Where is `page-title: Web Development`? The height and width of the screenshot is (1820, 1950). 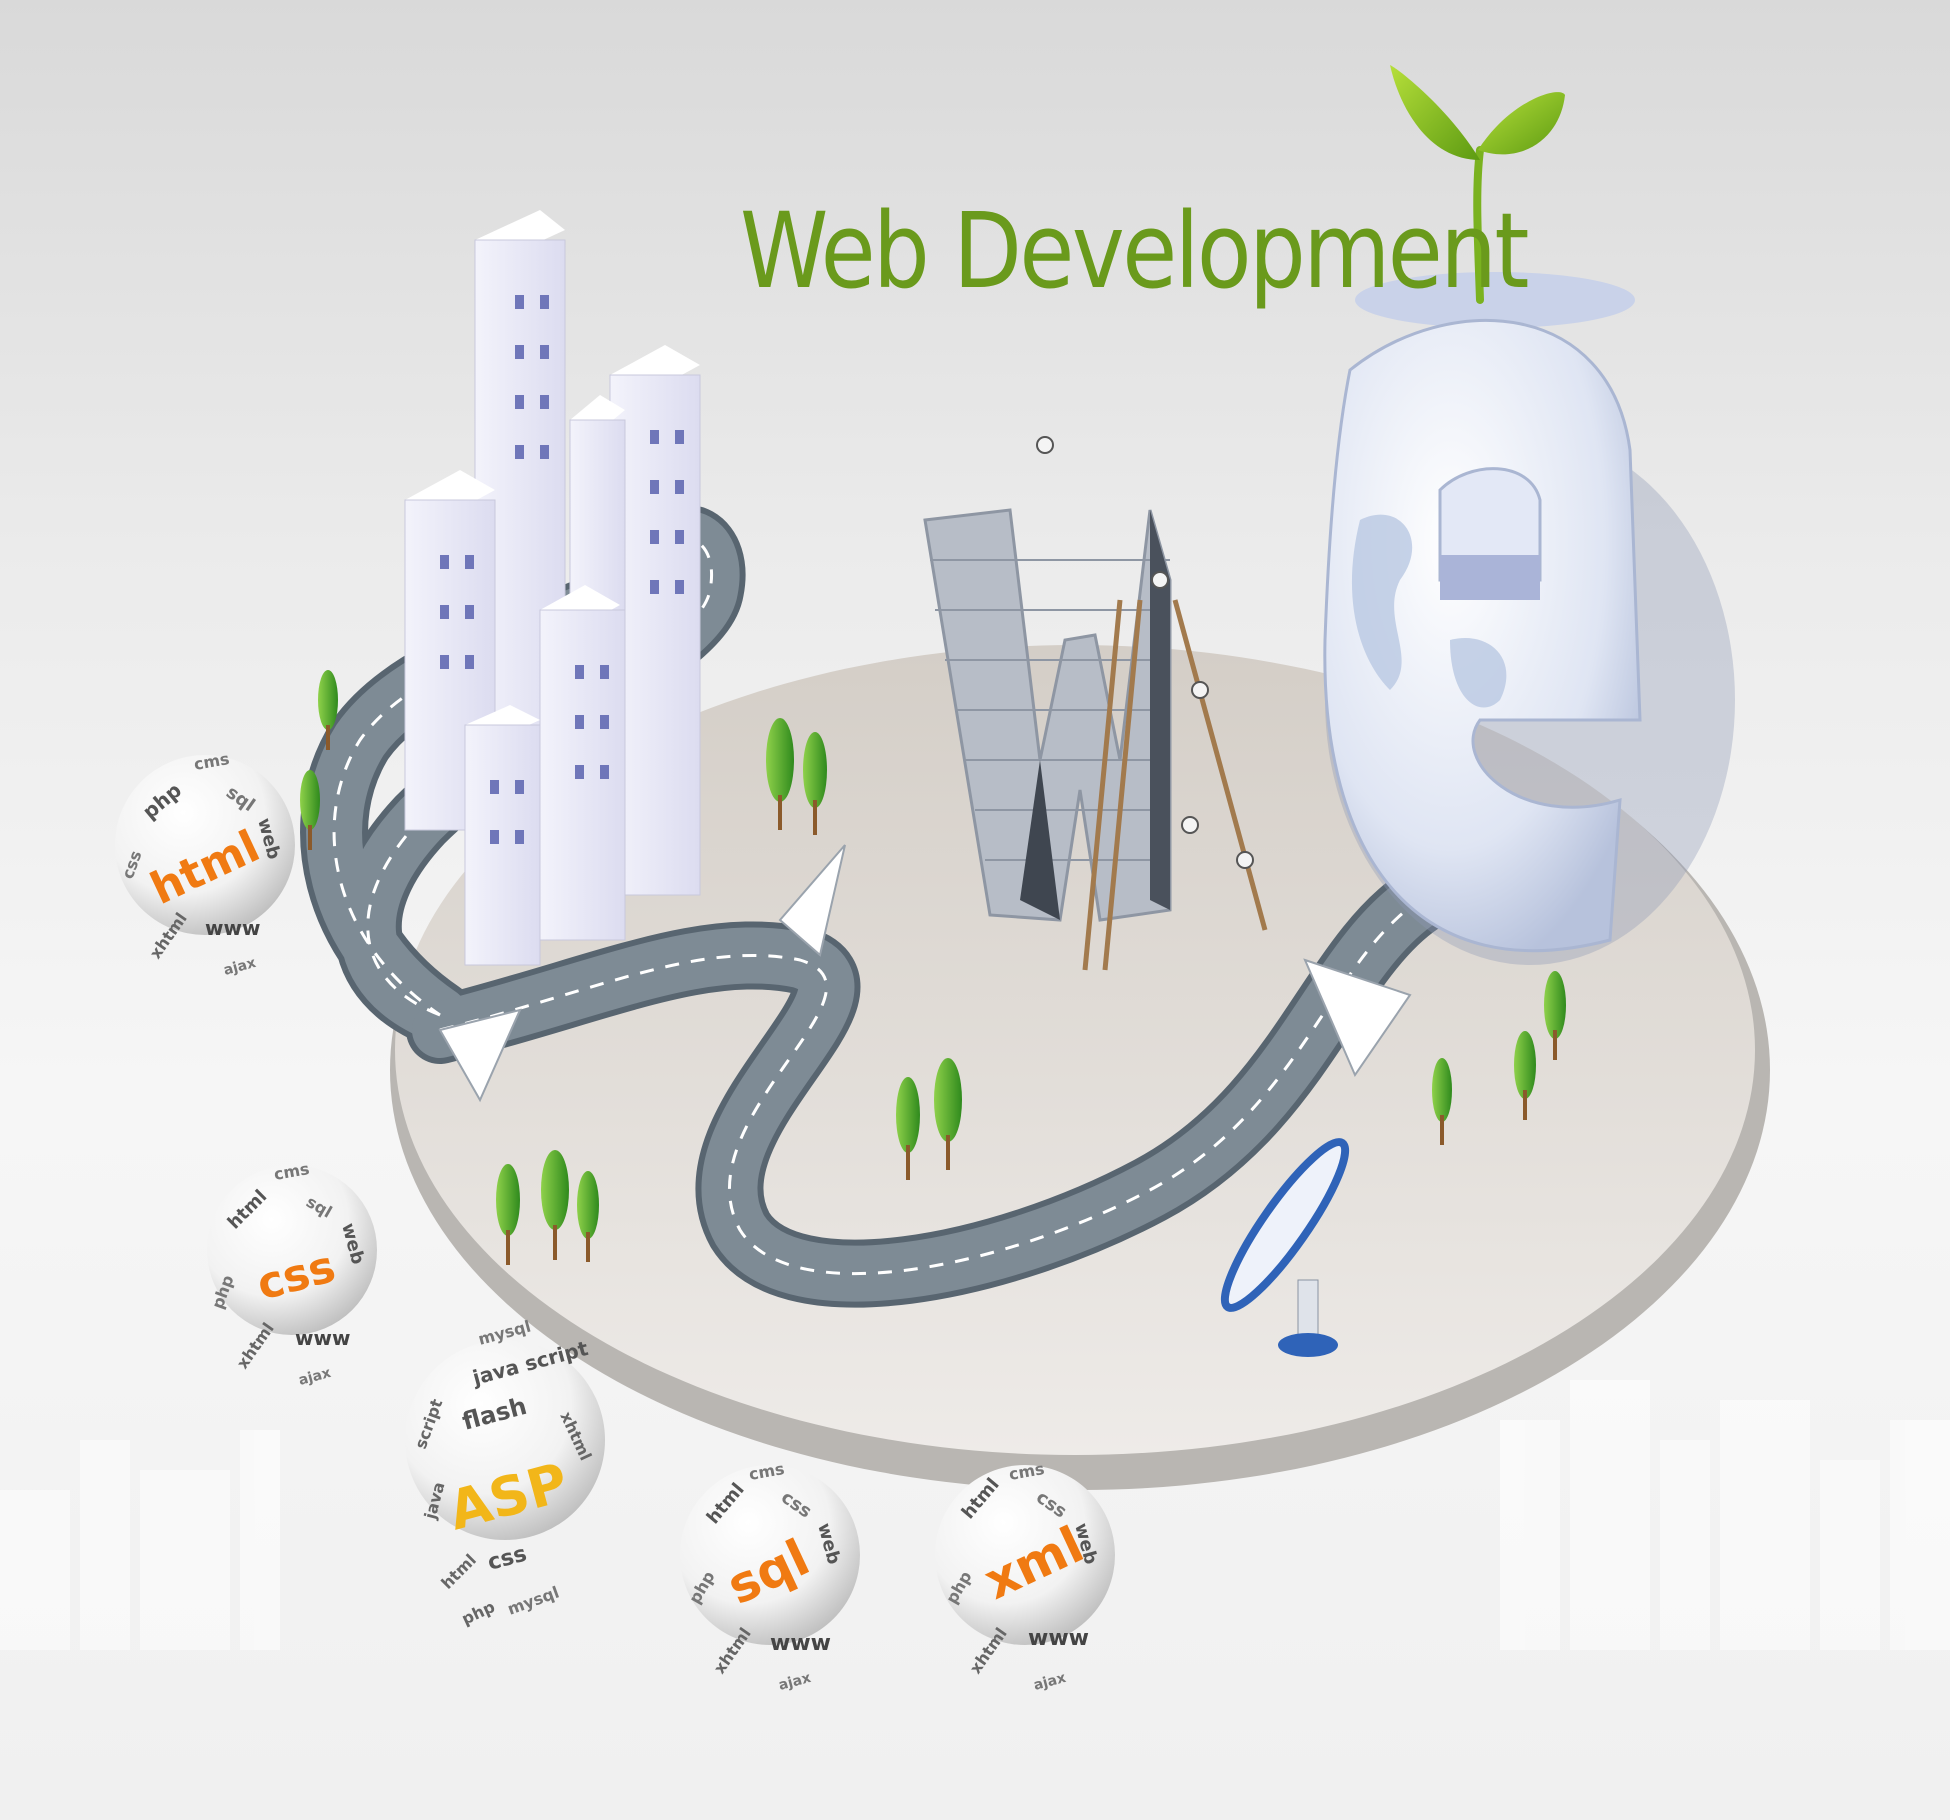
page-title: Web Development is located at coordinates (1134, 251).